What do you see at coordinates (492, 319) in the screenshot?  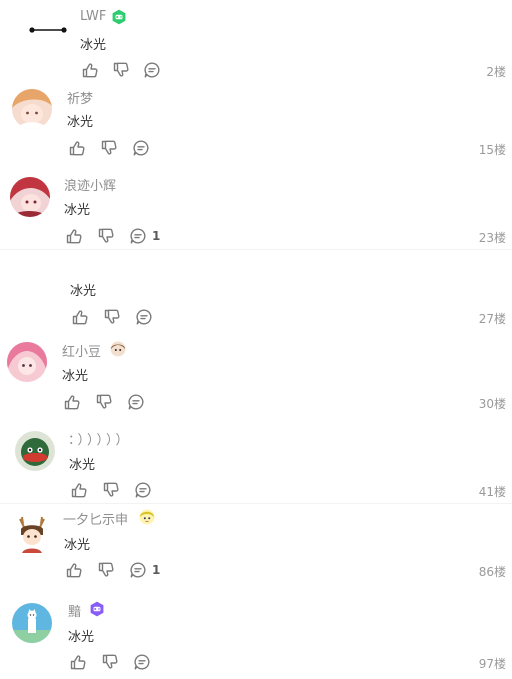 I see `floor-number: 27楼` at bounding box center [492, 319].